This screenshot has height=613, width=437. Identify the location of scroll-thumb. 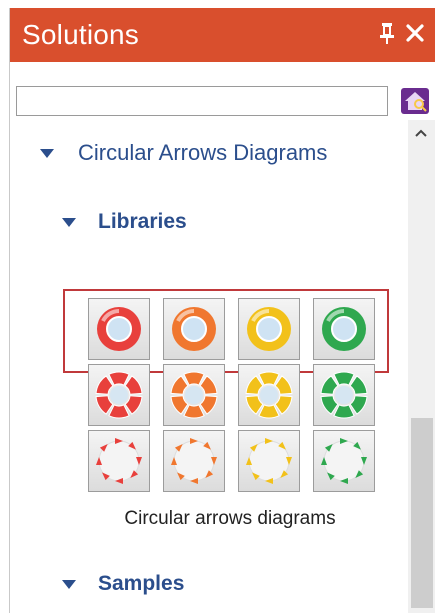
(422, 513).